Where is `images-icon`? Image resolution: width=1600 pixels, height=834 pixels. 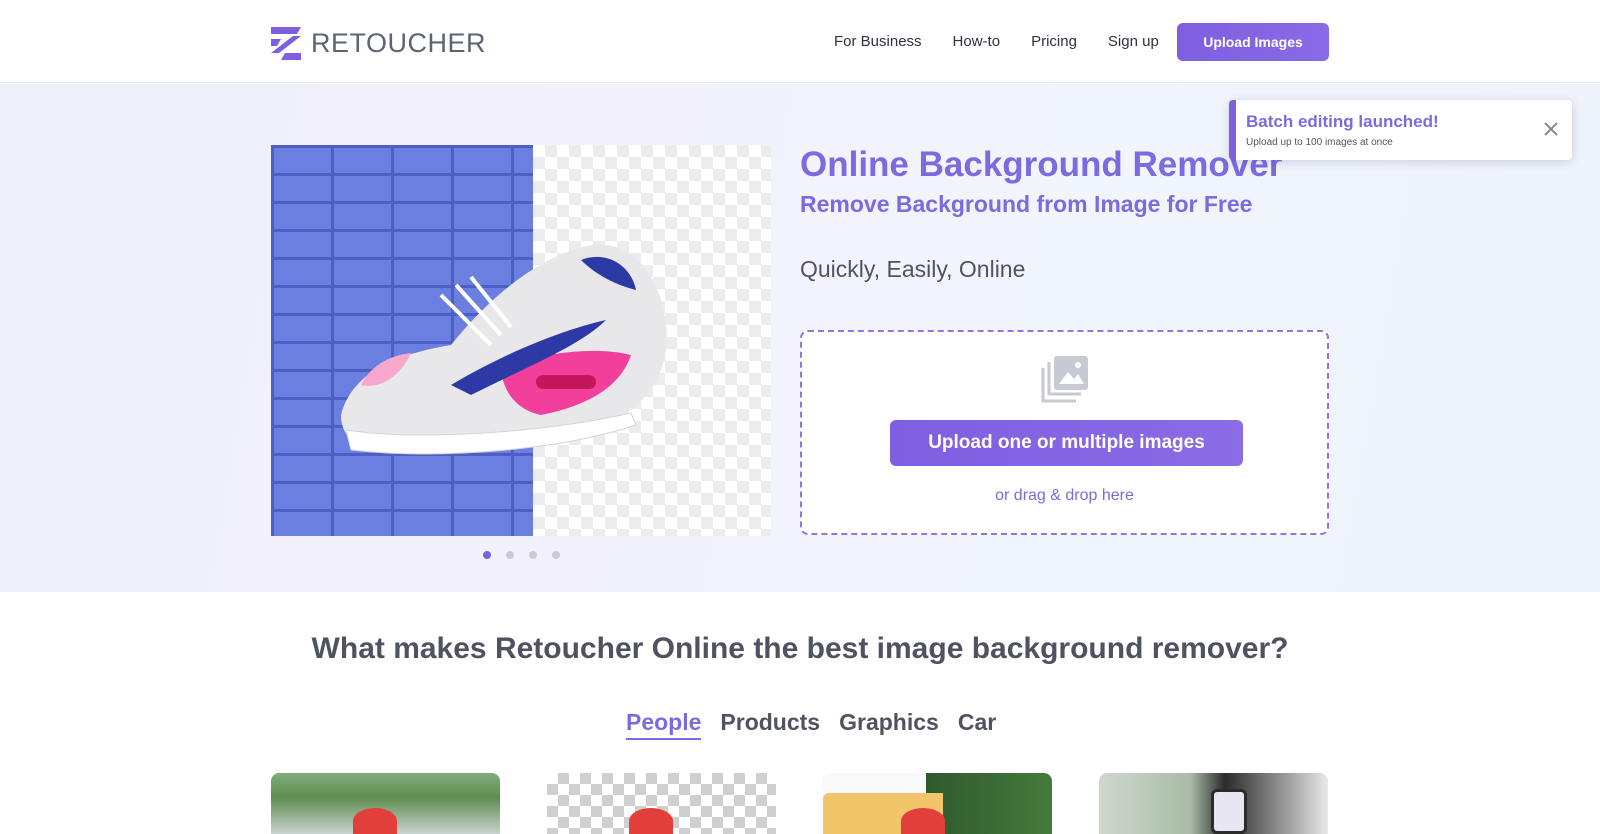 images-icon is located at coordinates (1064, 379).